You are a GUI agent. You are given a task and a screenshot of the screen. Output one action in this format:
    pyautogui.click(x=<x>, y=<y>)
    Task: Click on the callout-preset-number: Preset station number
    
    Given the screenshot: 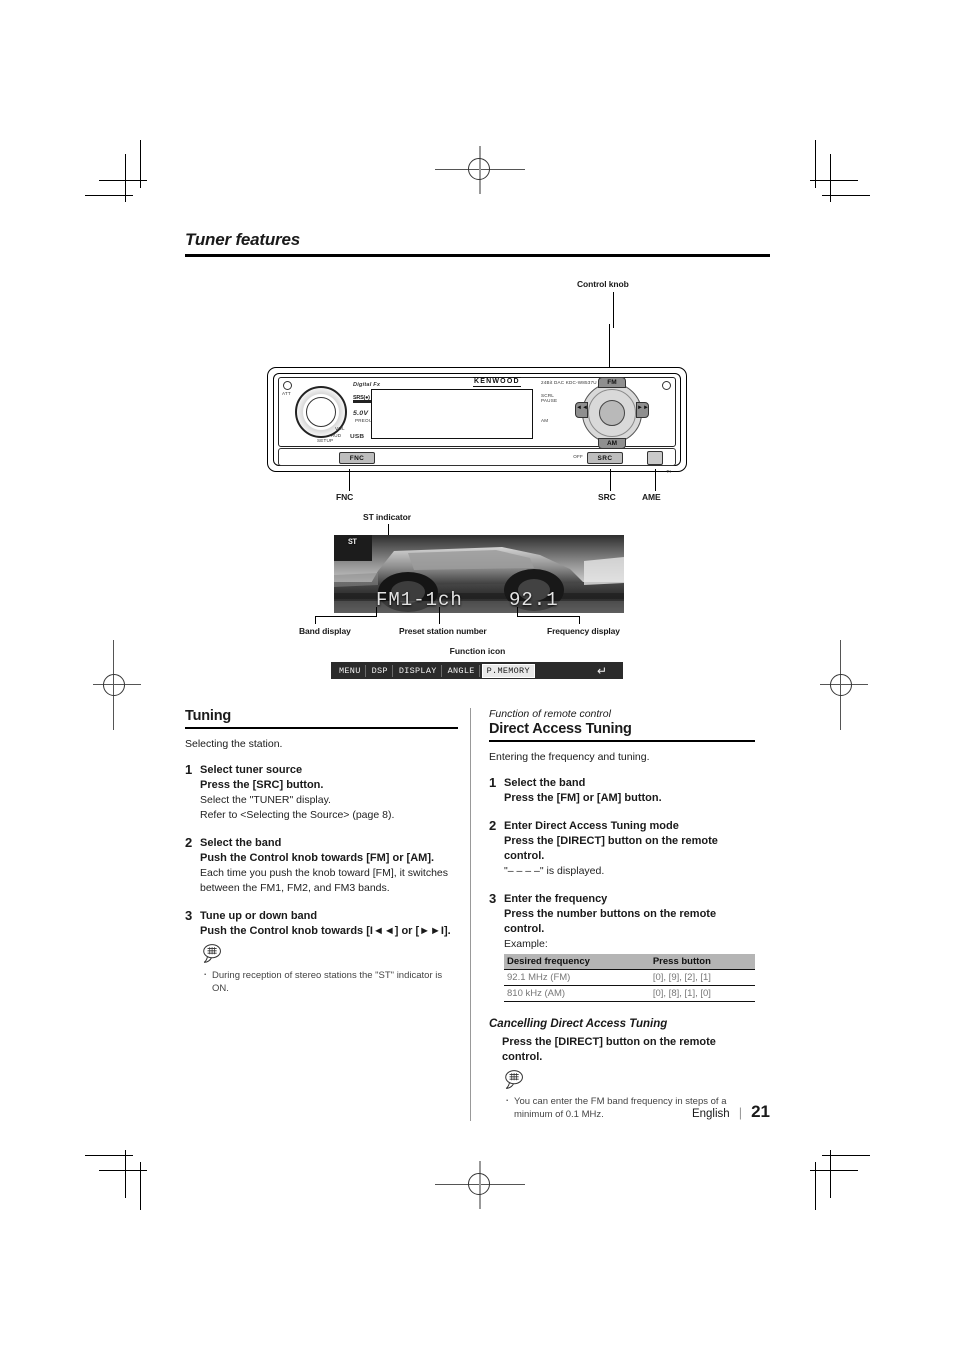 What is the action you would take?
    pyautogui.click(x=443, y=631)
    